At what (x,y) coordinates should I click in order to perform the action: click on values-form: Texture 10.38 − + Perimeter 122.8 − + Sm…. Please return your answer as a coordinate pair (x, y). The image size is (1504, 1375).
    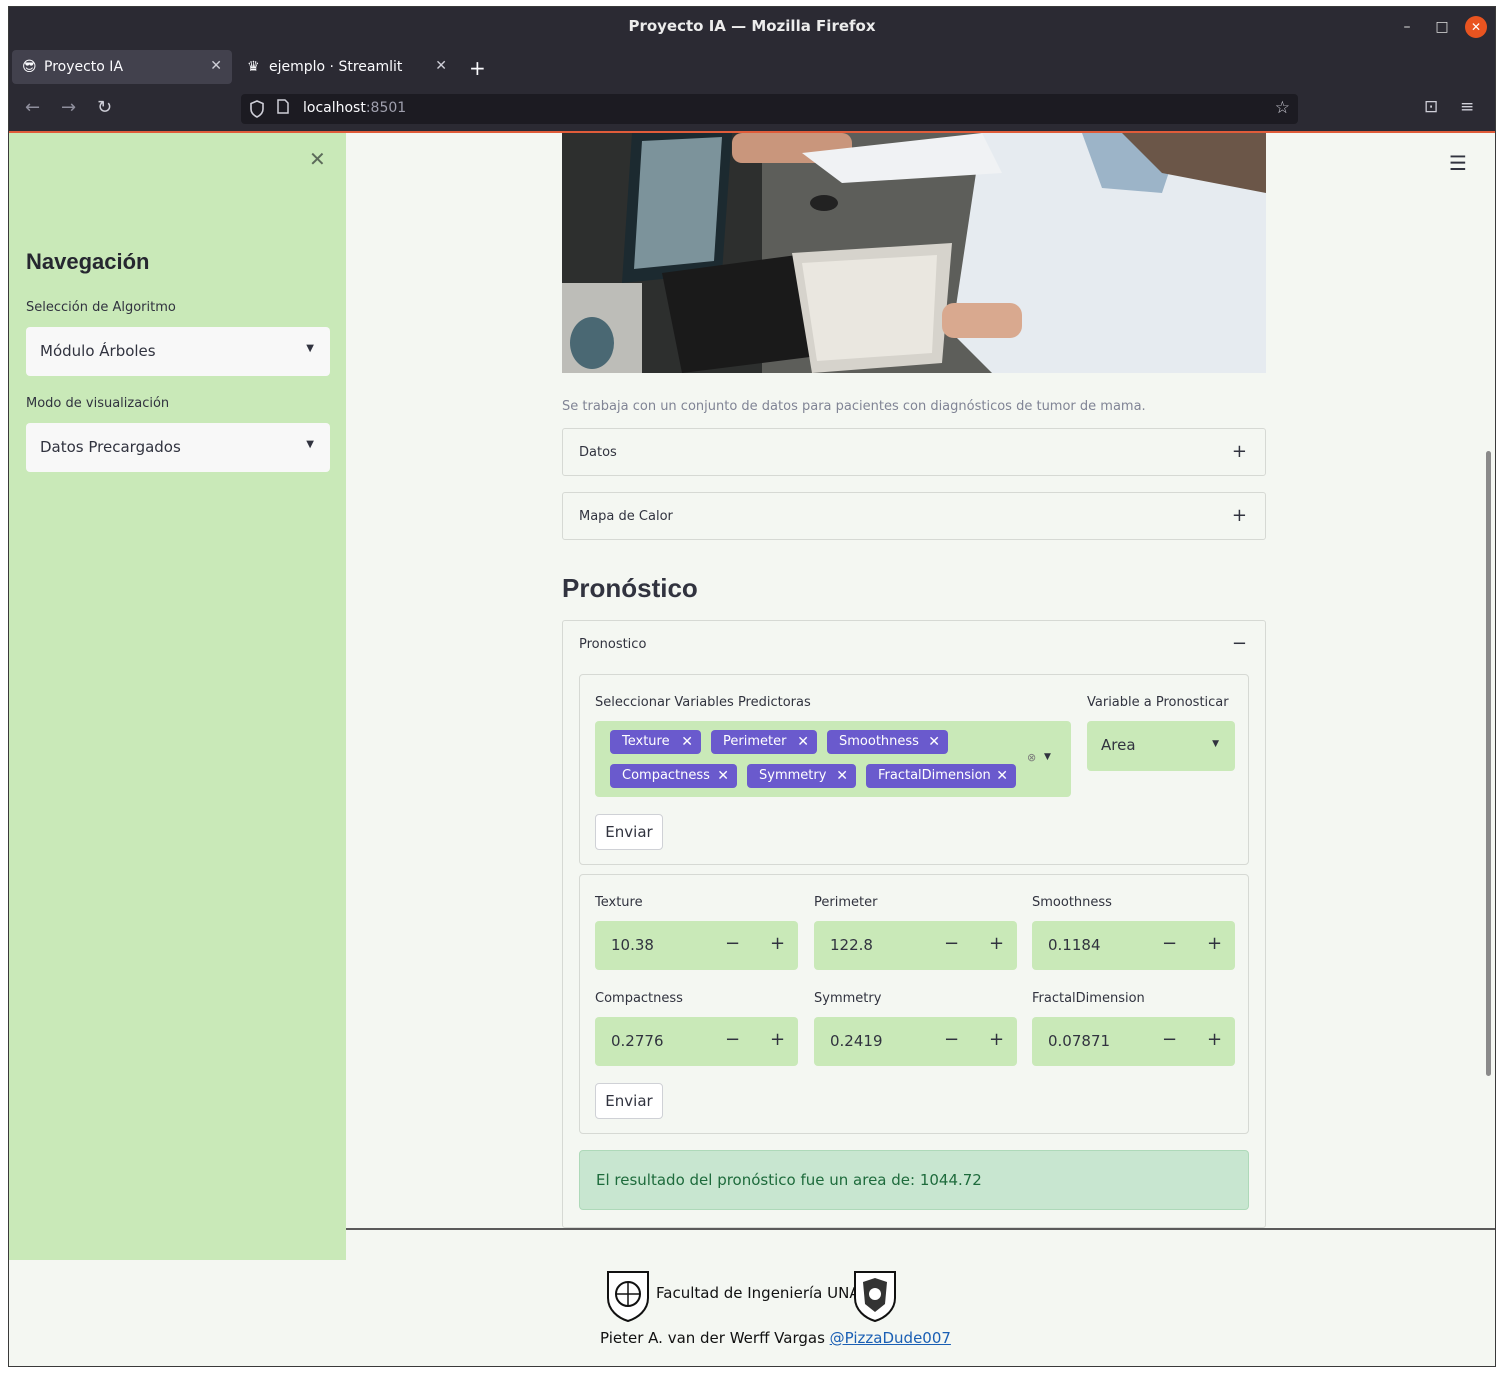
    Looking at the image, I should click on (914, 1004).